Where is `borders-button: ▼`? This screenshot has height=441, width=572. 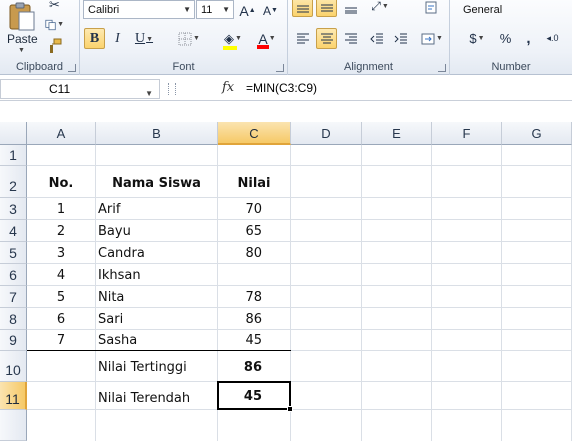 borders-button: ▼ is located at coordinates (189, 38).